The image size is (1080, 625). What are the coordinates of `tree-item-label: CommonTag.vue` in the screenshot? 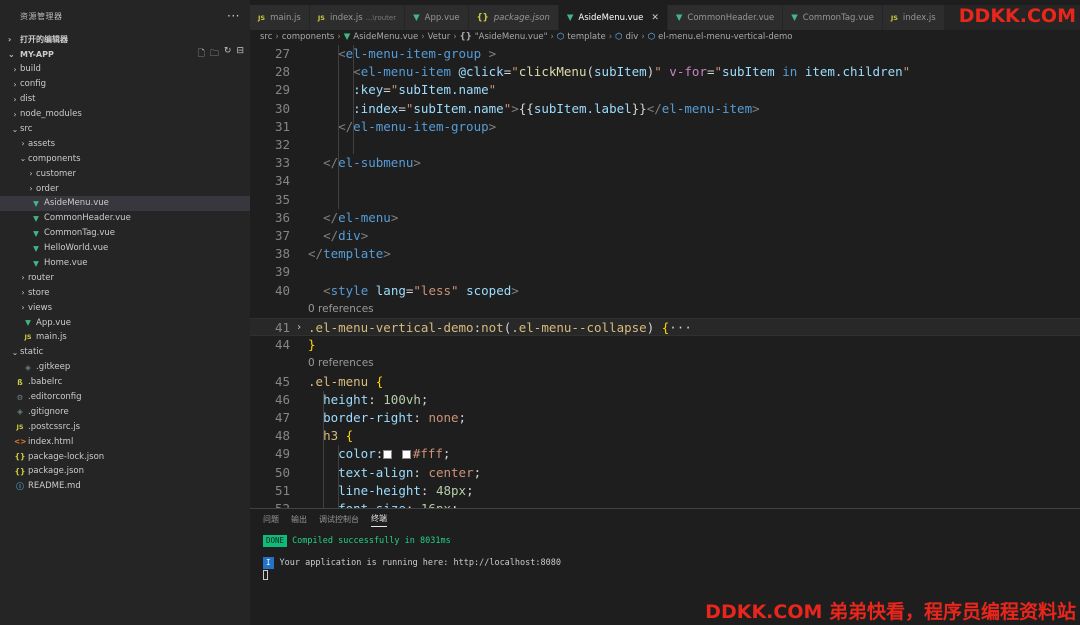 It's located at (80, 233).